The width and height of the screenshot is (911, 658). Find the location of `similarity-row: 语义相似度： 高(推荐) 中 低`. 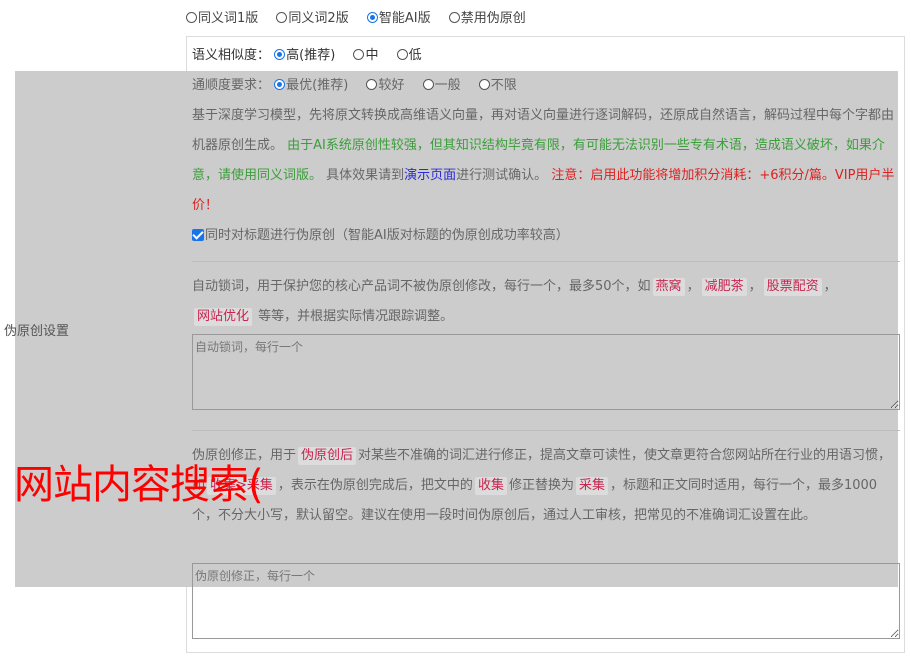

similarity-row: 语义相似度： 高(推荐) 中 低 is located at coordinates (314, 56).